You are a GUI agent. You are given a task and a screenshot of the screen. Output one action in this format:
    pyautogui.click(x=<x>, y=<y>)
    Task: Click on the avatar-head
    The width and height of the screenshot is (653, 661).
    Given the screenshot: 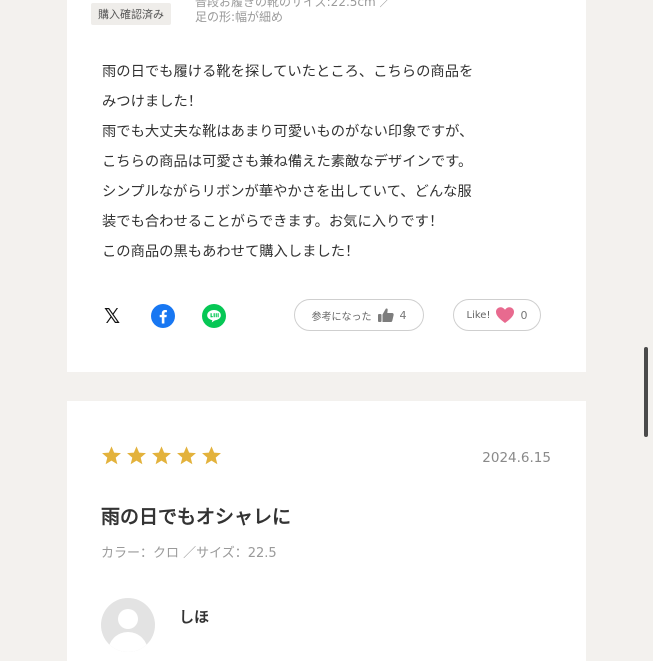 What is the action you would take?
    pyautogui.click(x=128, y=619)
    